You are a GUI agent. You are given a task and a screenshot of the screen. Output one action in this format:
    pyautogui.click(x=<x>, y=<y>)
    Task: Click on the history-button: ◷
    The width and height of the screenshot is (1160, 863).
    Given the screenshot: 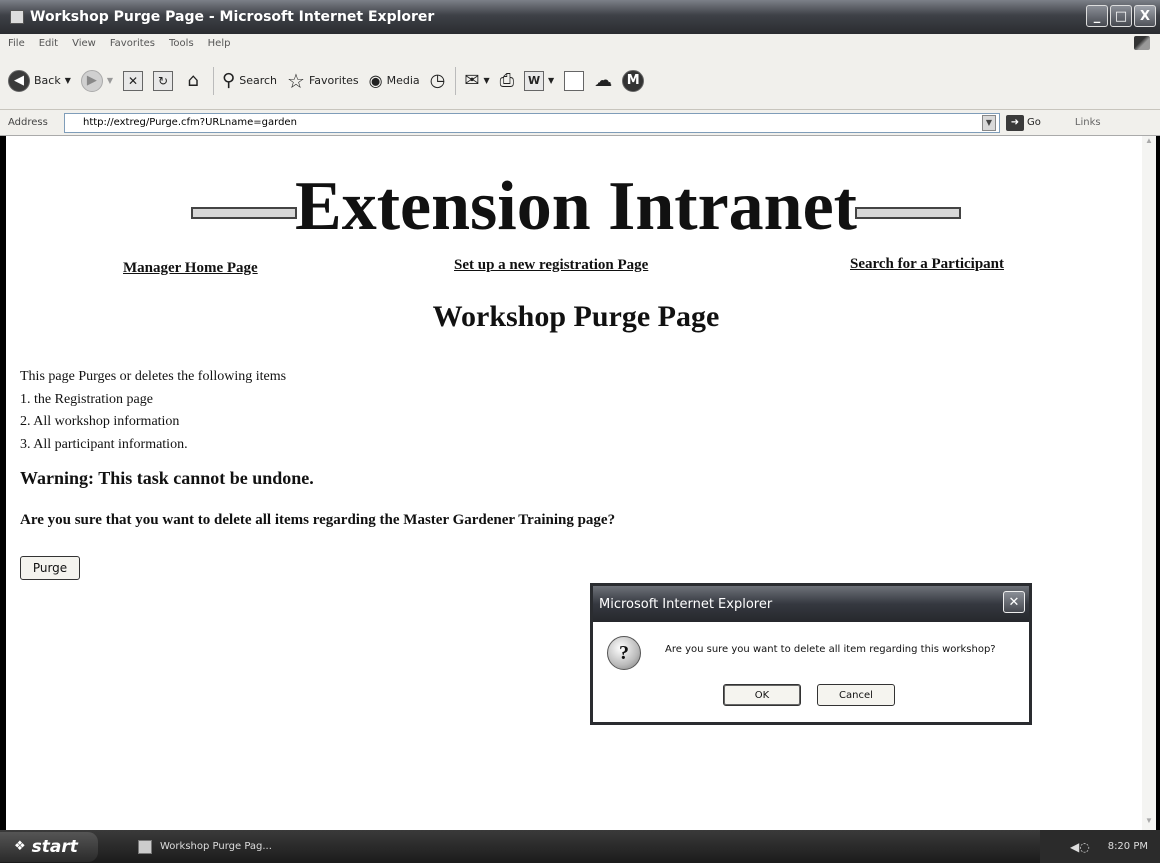 What is the action you would take?
    pyautogui.click(x=438, y=80)
    